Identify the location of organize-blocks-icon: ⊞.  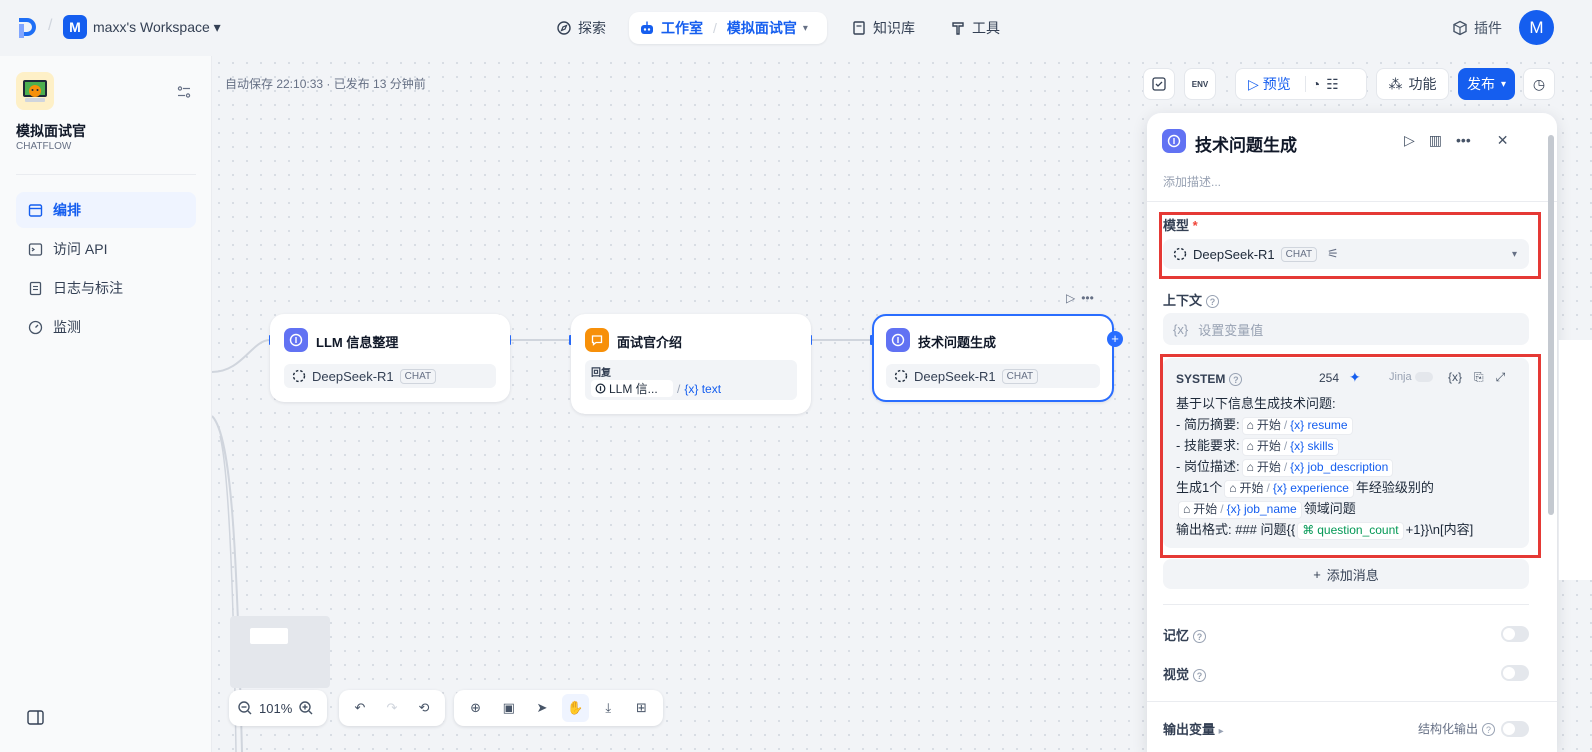
(641, 708).